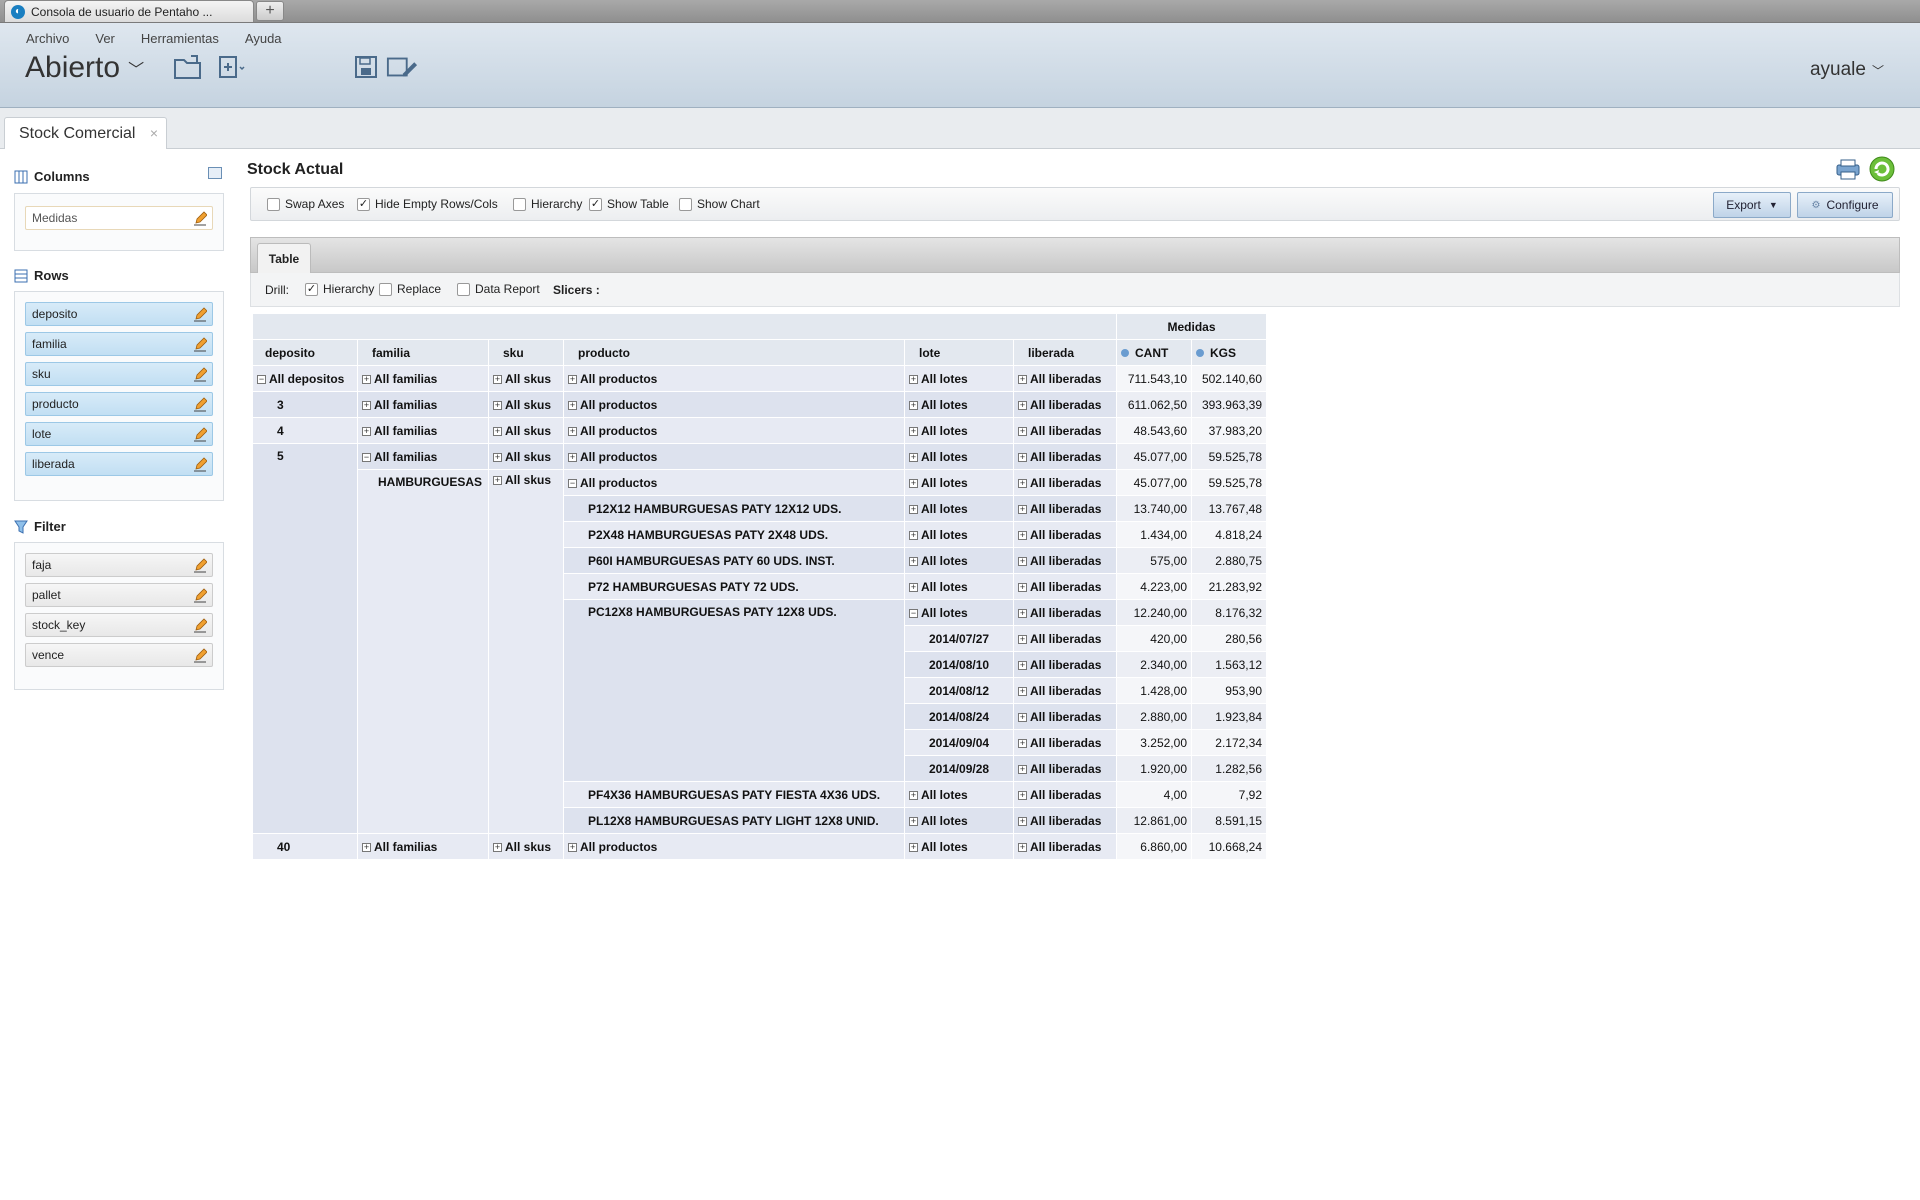  Describe the element at coordinates (1154, 378) in the screenshot. I see `cant-cell: 711.543,10` at that location.